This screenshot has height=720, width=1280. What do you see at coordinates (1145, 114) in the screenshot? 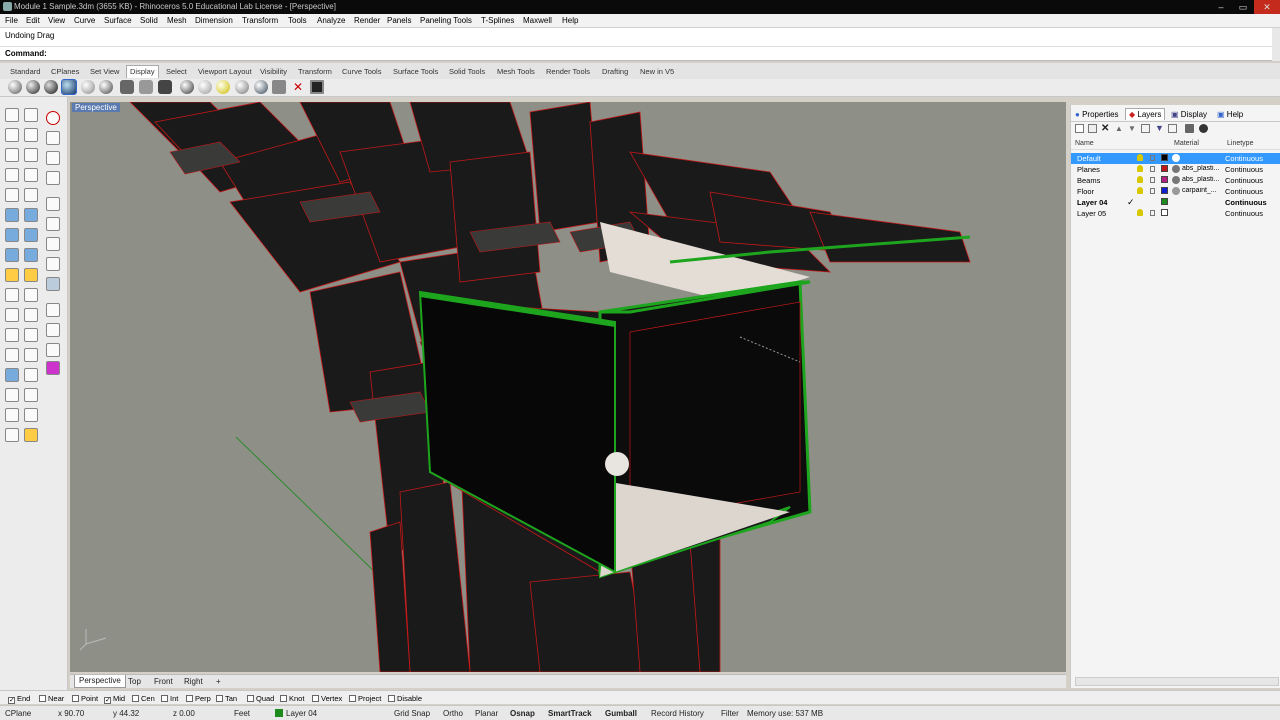
I see `tab-layers: ◆ Layers` at bounding box center [1145, 114].